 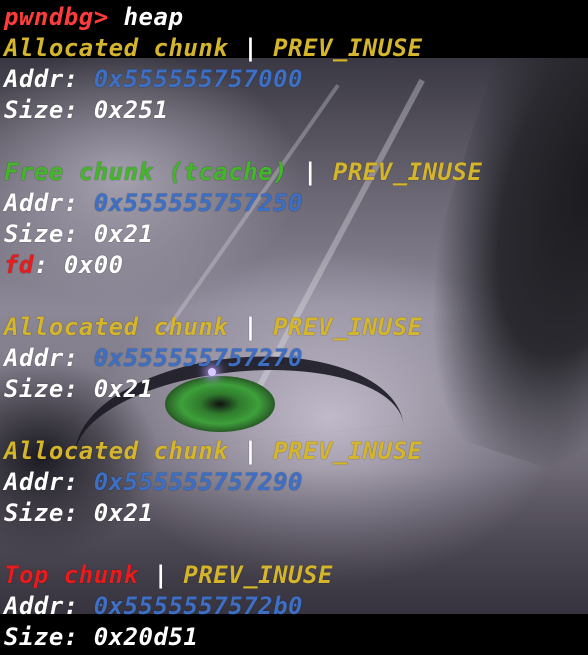 What do you see at coordinates (153, 17) in the screenshot?
I see `command-text: heap` at bounding box center [153, 17].